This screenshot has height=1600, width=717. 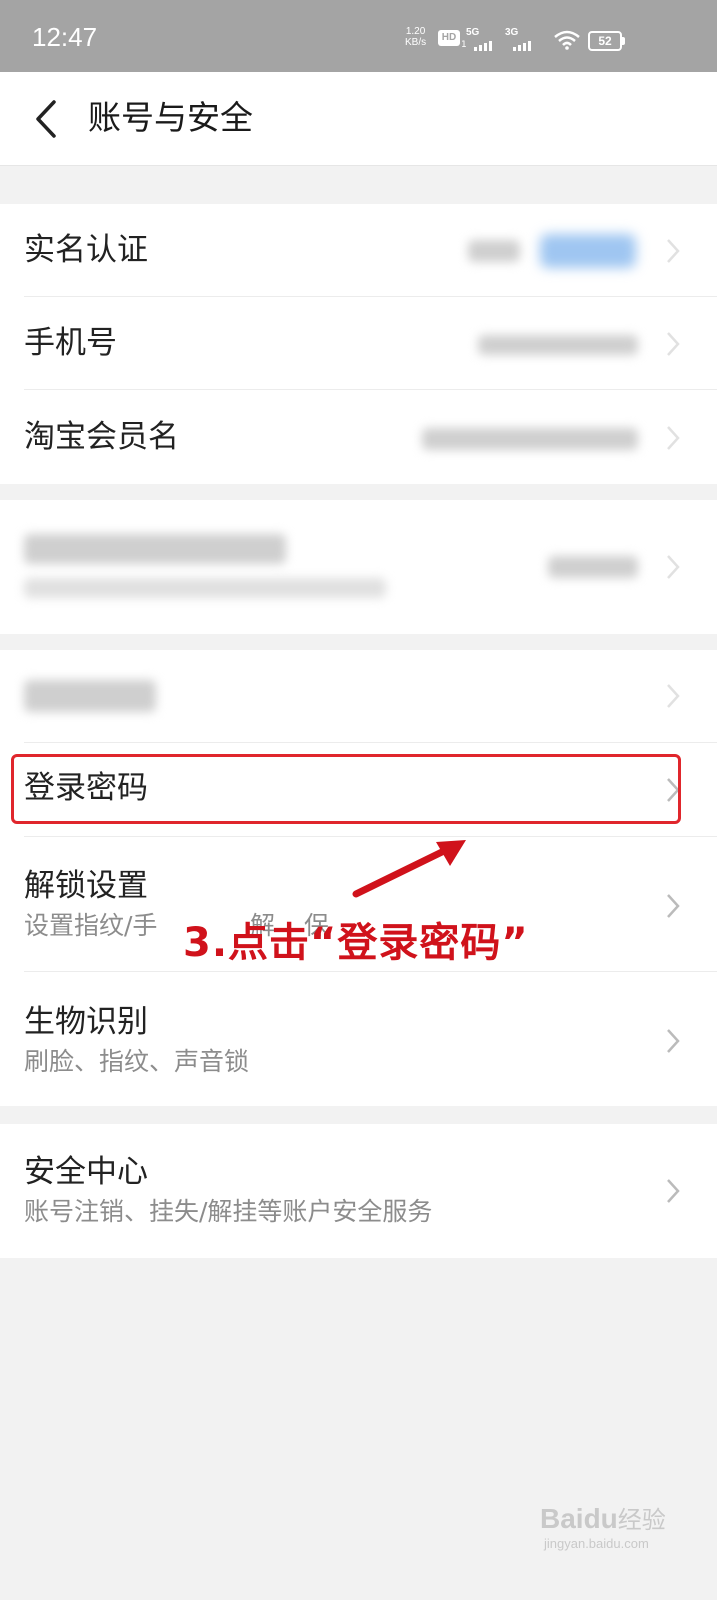 What do you see at coordinates (641, 1520) in the screenshot?
I see `watermark-cn: 经验` at bounding box center [641, 1520].